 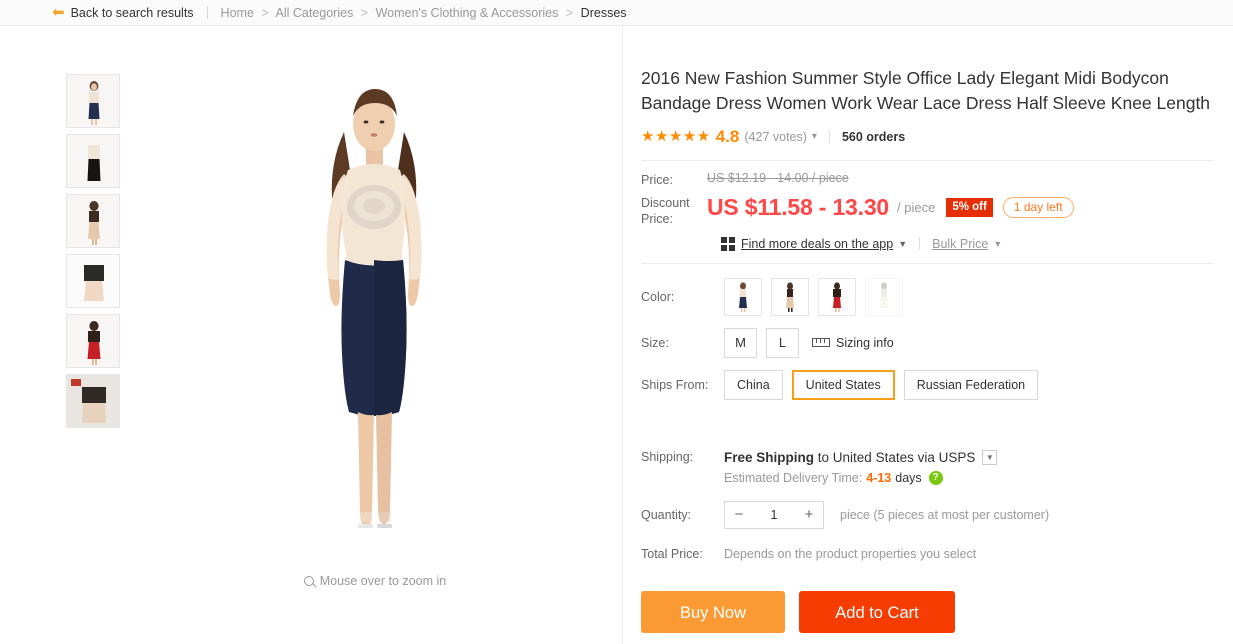 What do you see at coordinates (655, 342) in the screenshot?
I see `size-label: Size:` at bounding box center [655, 342].